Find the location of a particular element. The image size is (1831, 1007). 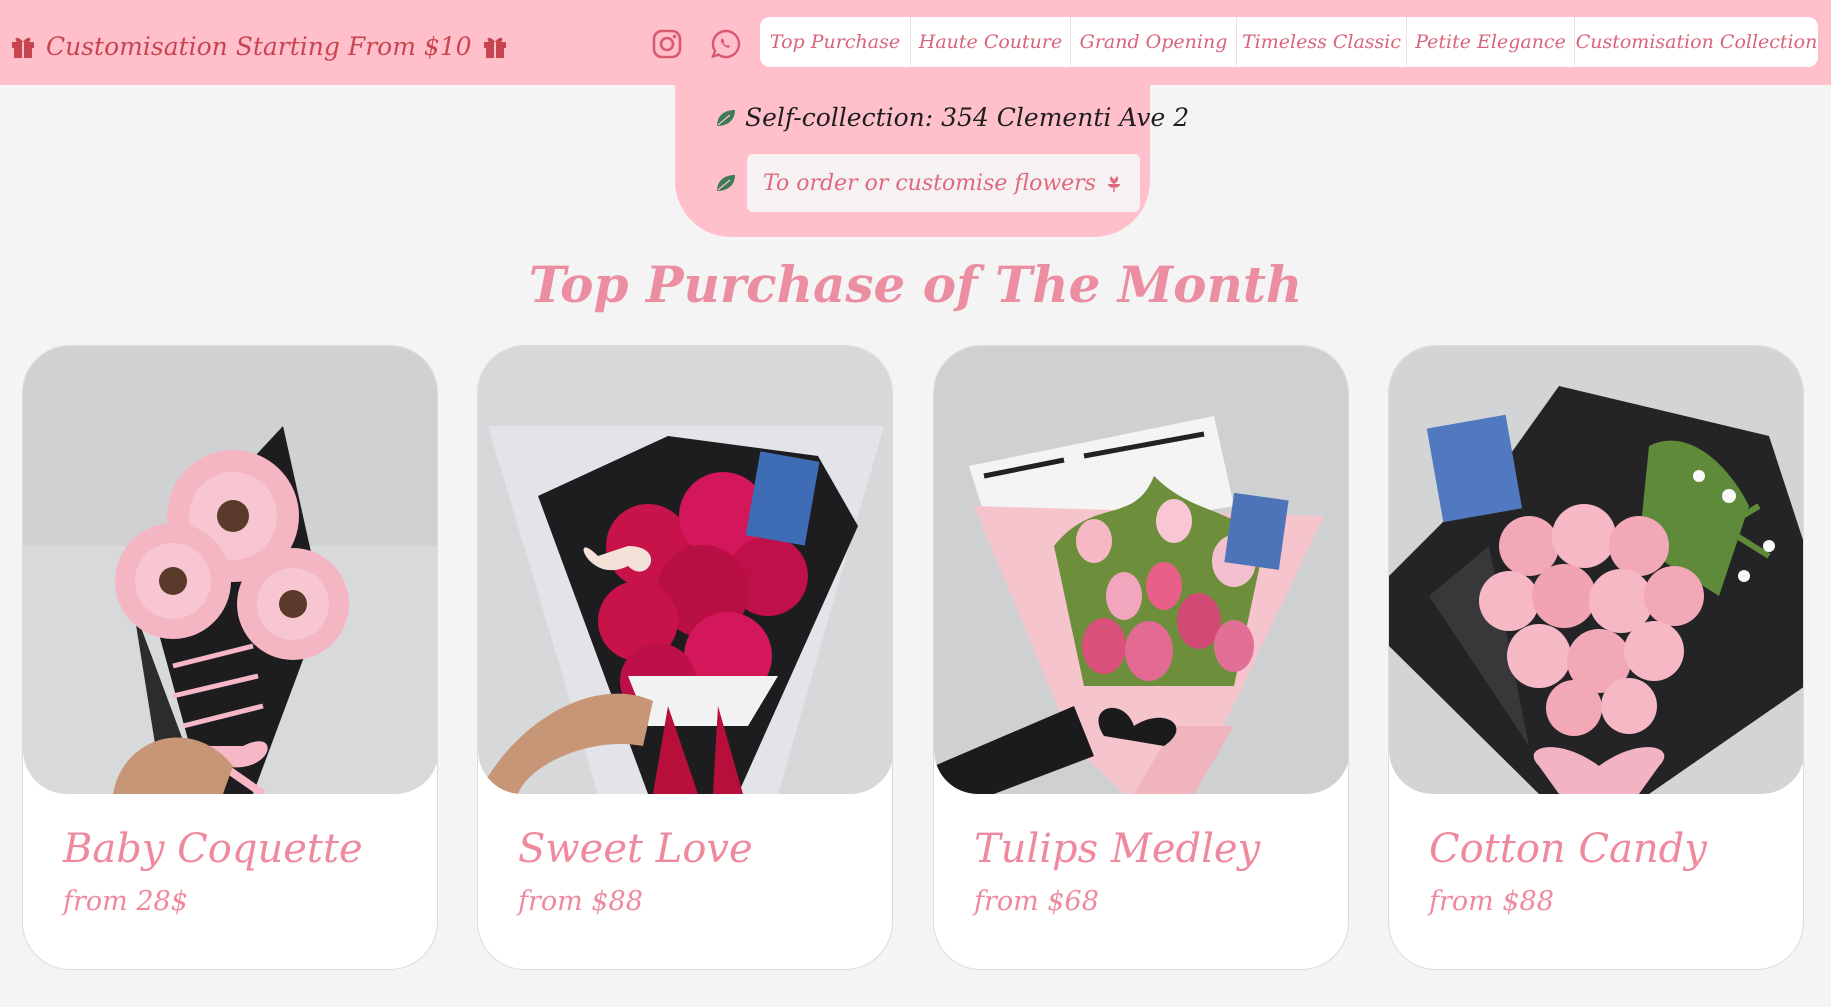

whatsapp-icon is located at coordinates (726, 44).